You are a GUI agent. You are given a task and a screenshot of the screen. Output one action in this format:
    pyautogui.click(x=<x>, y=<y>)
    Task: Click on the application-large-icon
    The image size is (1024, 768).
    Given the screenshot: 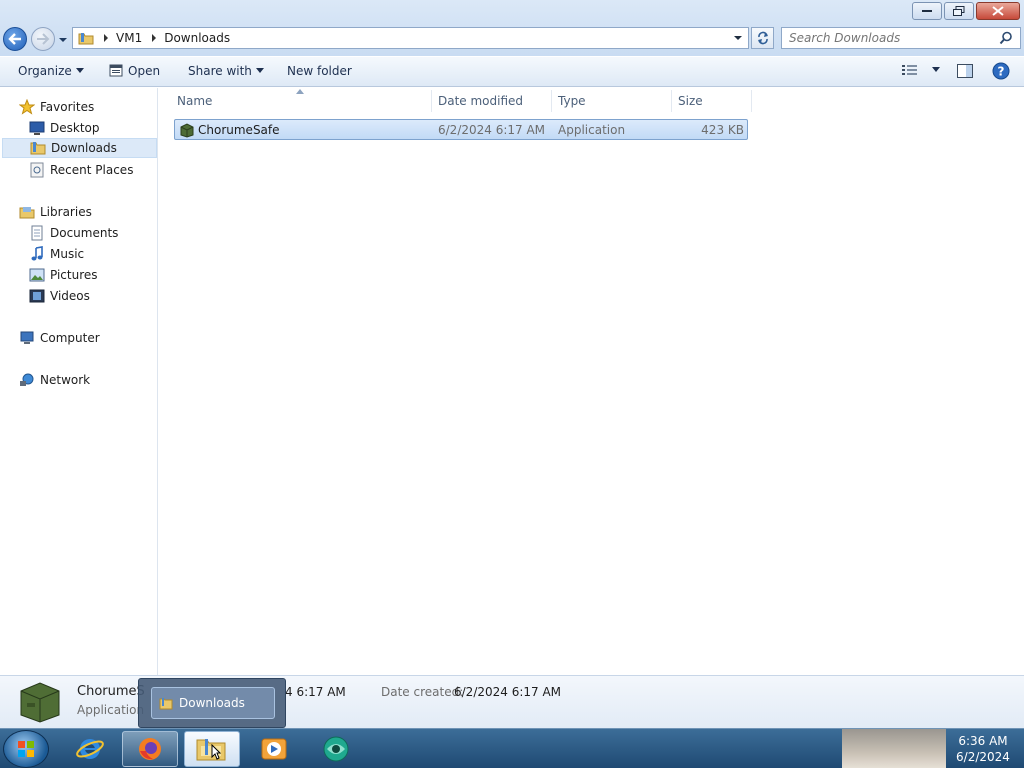 What is the action you would take?
    pyautogui.click(x=40, y=702)
    